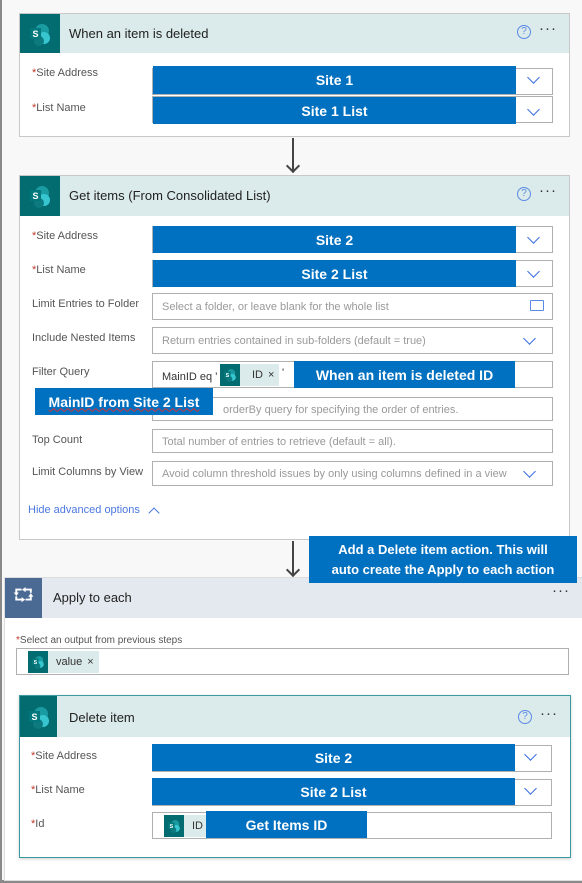  What do you see at coordinates (250, 375) in the screenshot?
I see `id-token: ID×` at bounding box center [250, 375].